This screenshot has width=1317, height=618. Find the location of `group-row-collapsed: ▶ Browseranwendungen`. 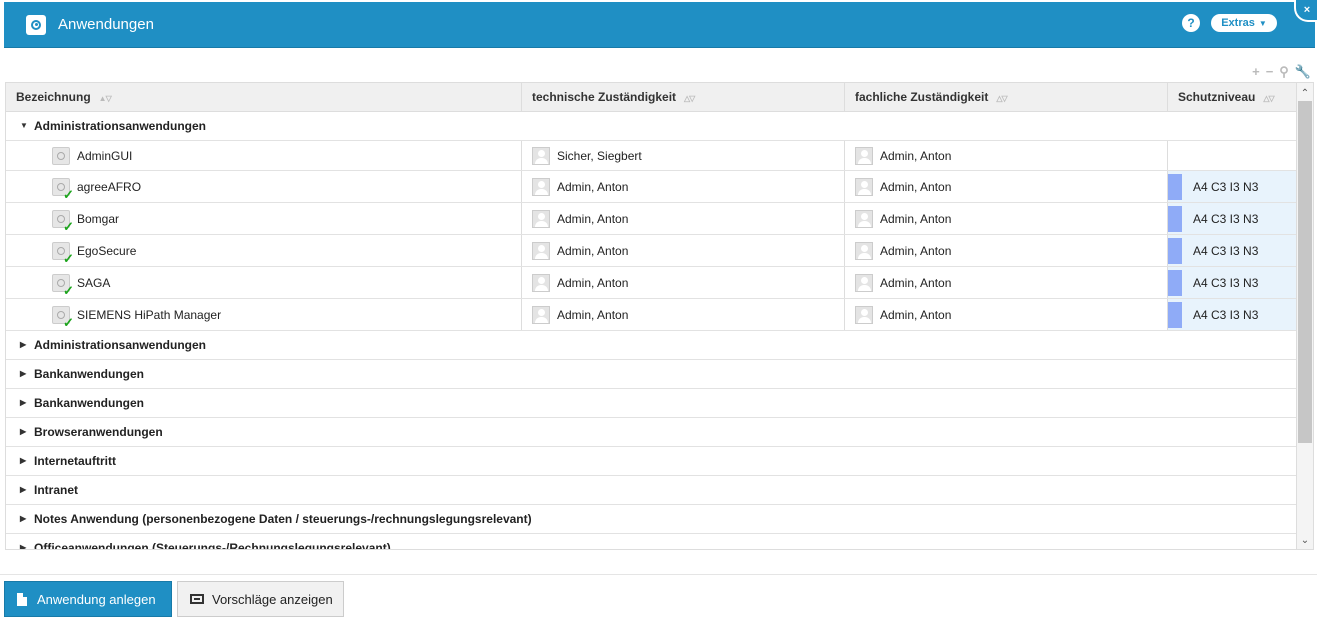

group-row-collapsed: ▶ Browseranwendungen is located at coordinates (652, 432).